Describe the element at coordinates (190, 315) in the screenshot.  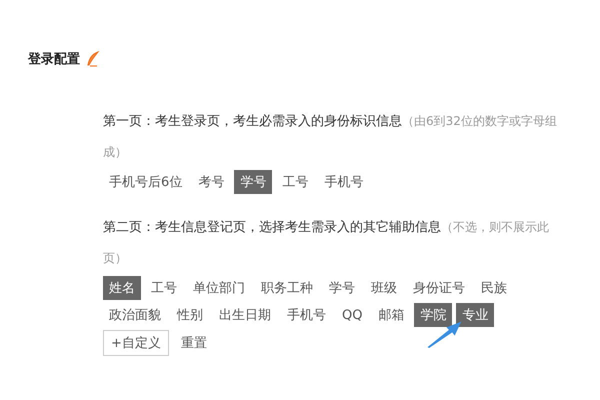
I see `field-tag: 性别` at that location.